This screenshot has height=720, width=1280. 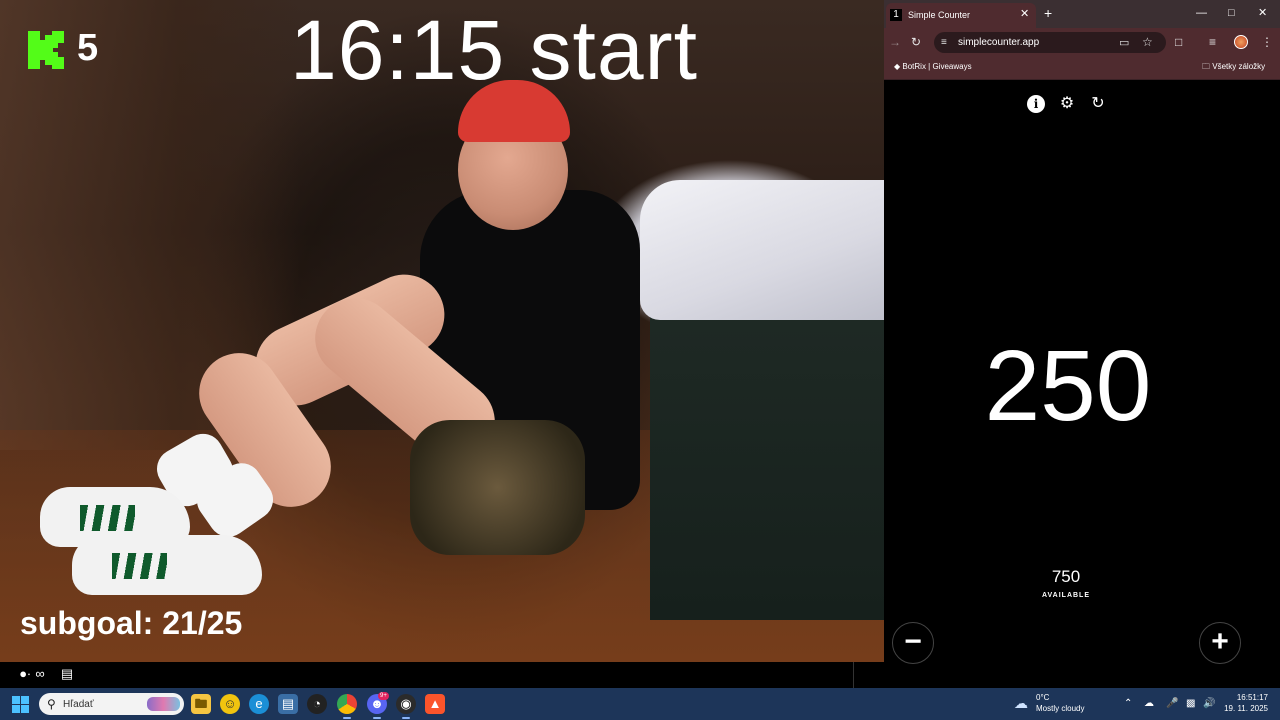 I want to click on obs-icon: ◉, so click(x=406, y=706).